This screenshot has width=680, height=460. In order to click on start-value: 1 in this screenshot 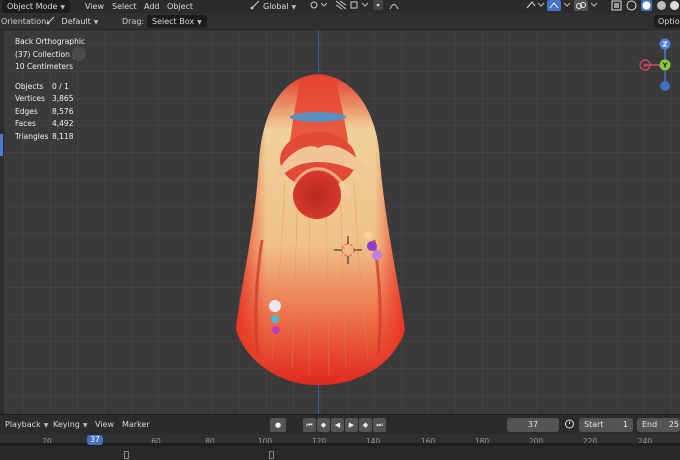, I will do `click(625, 424)`.